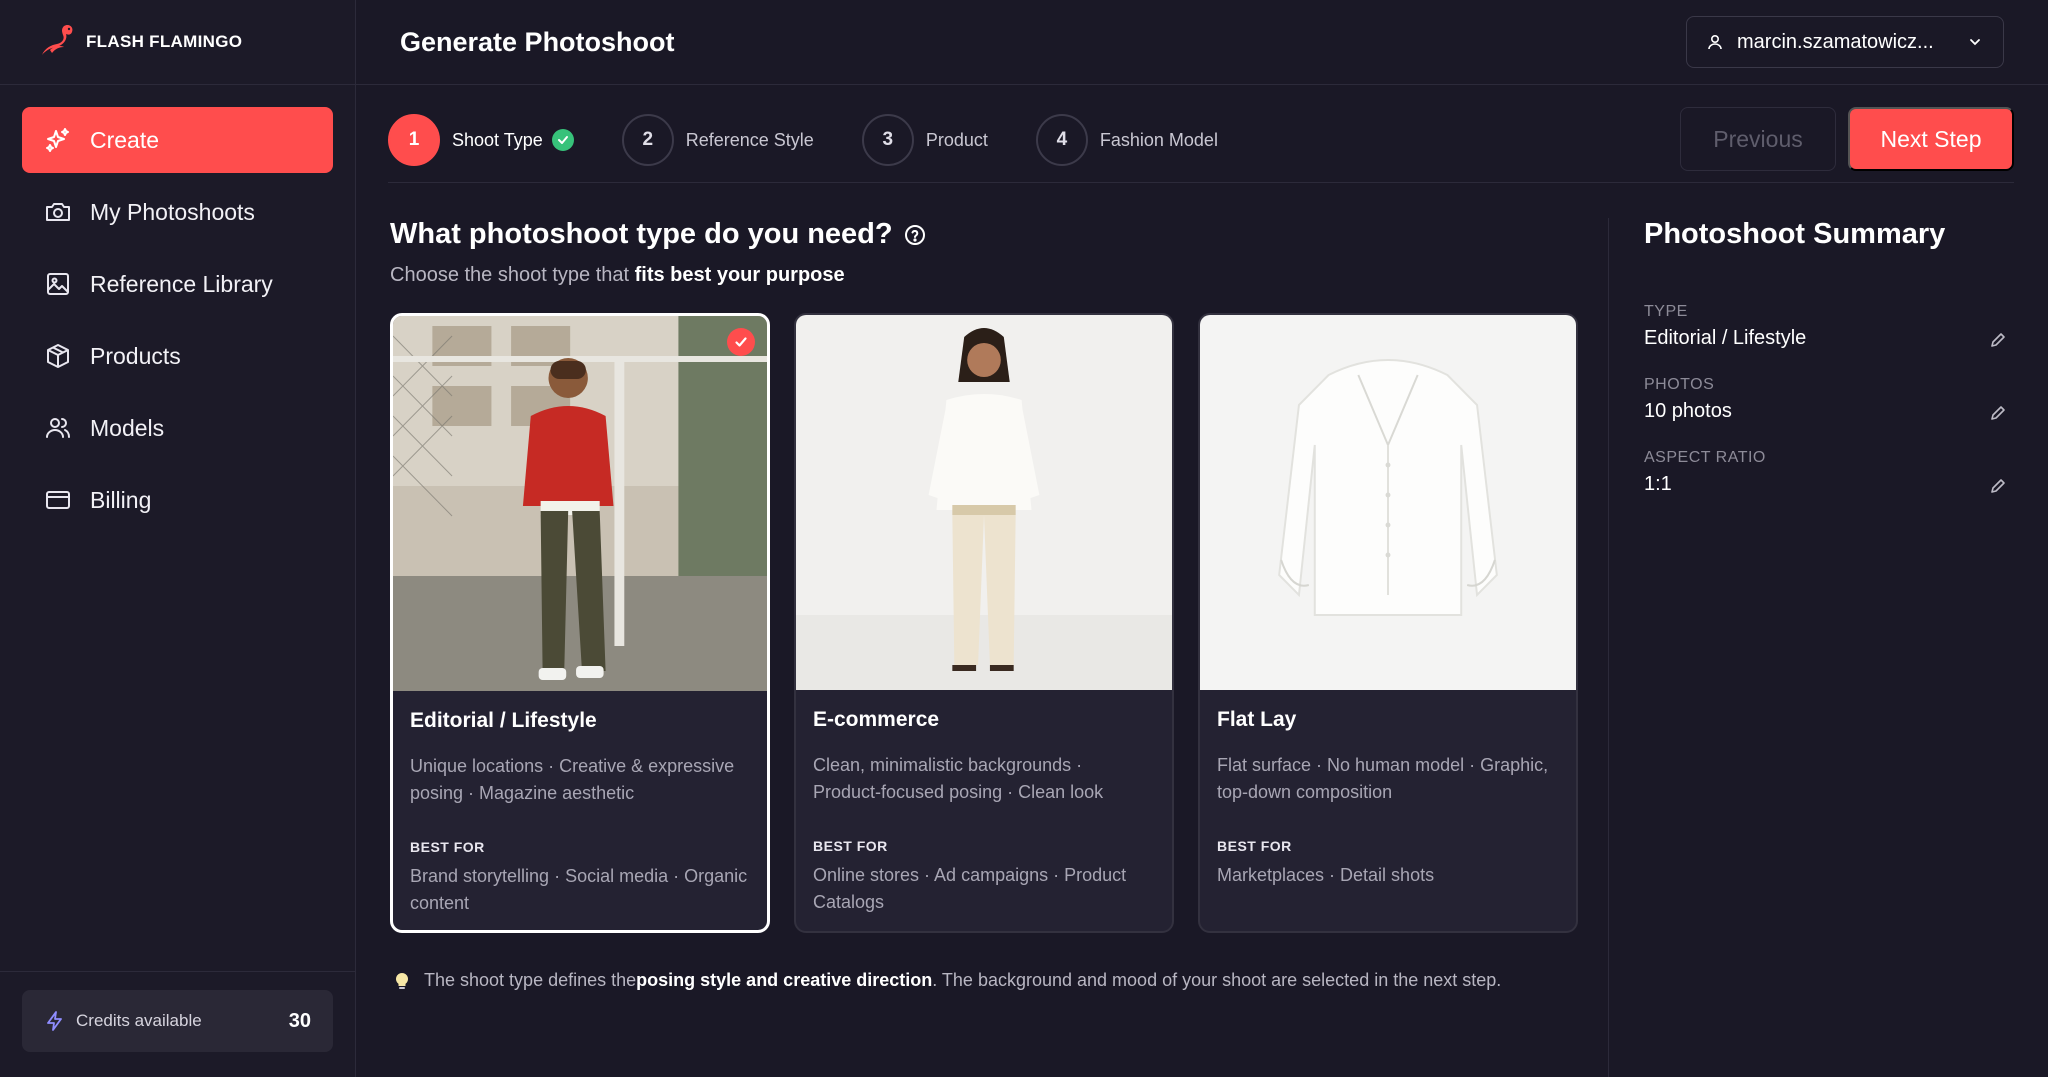  I want to click on card-title: Flat Lay, so click(1257, 719).